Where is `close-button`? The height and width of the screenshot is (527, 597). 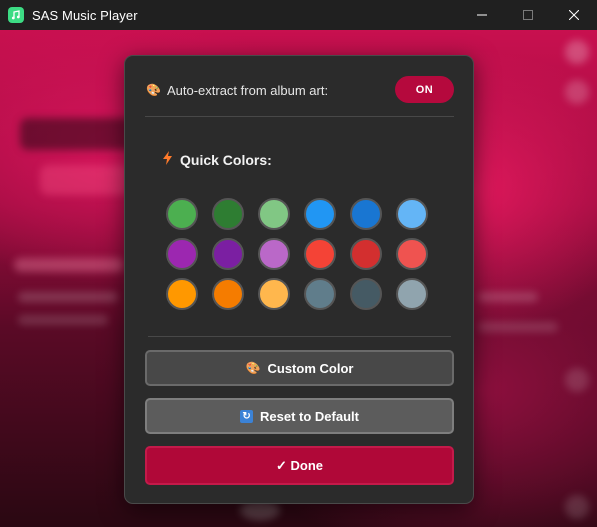 close-button is located at coordinates (574, 15).